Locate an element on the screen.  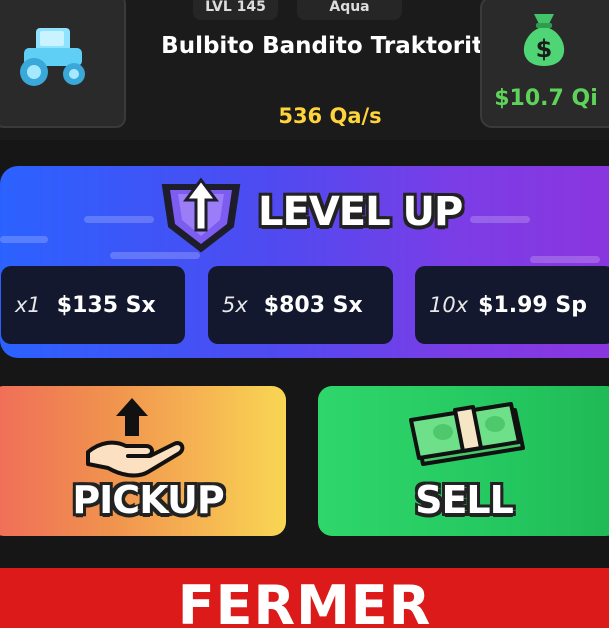
wallet-card: $ $10.7 Qi is located at coordinates (544, 64).